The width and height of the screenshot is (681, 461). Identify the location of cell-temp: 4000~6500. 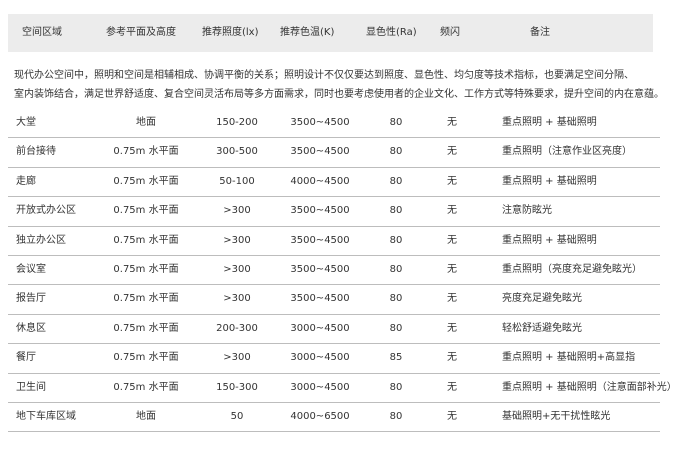
(320, 416).